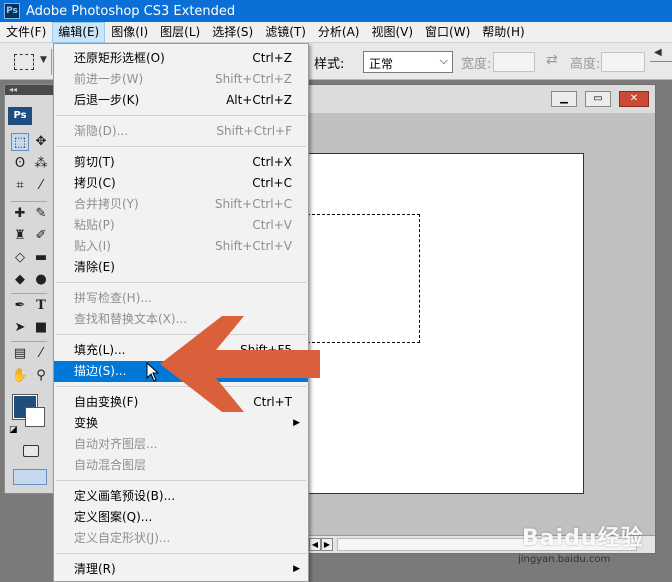 The width and height of the screenshot is (672, 582). What do you see at coordinates (564, 559) in the screenshot?
I see `watermark-url: jingyan.baidu.com` at bounding box center [564, 559].